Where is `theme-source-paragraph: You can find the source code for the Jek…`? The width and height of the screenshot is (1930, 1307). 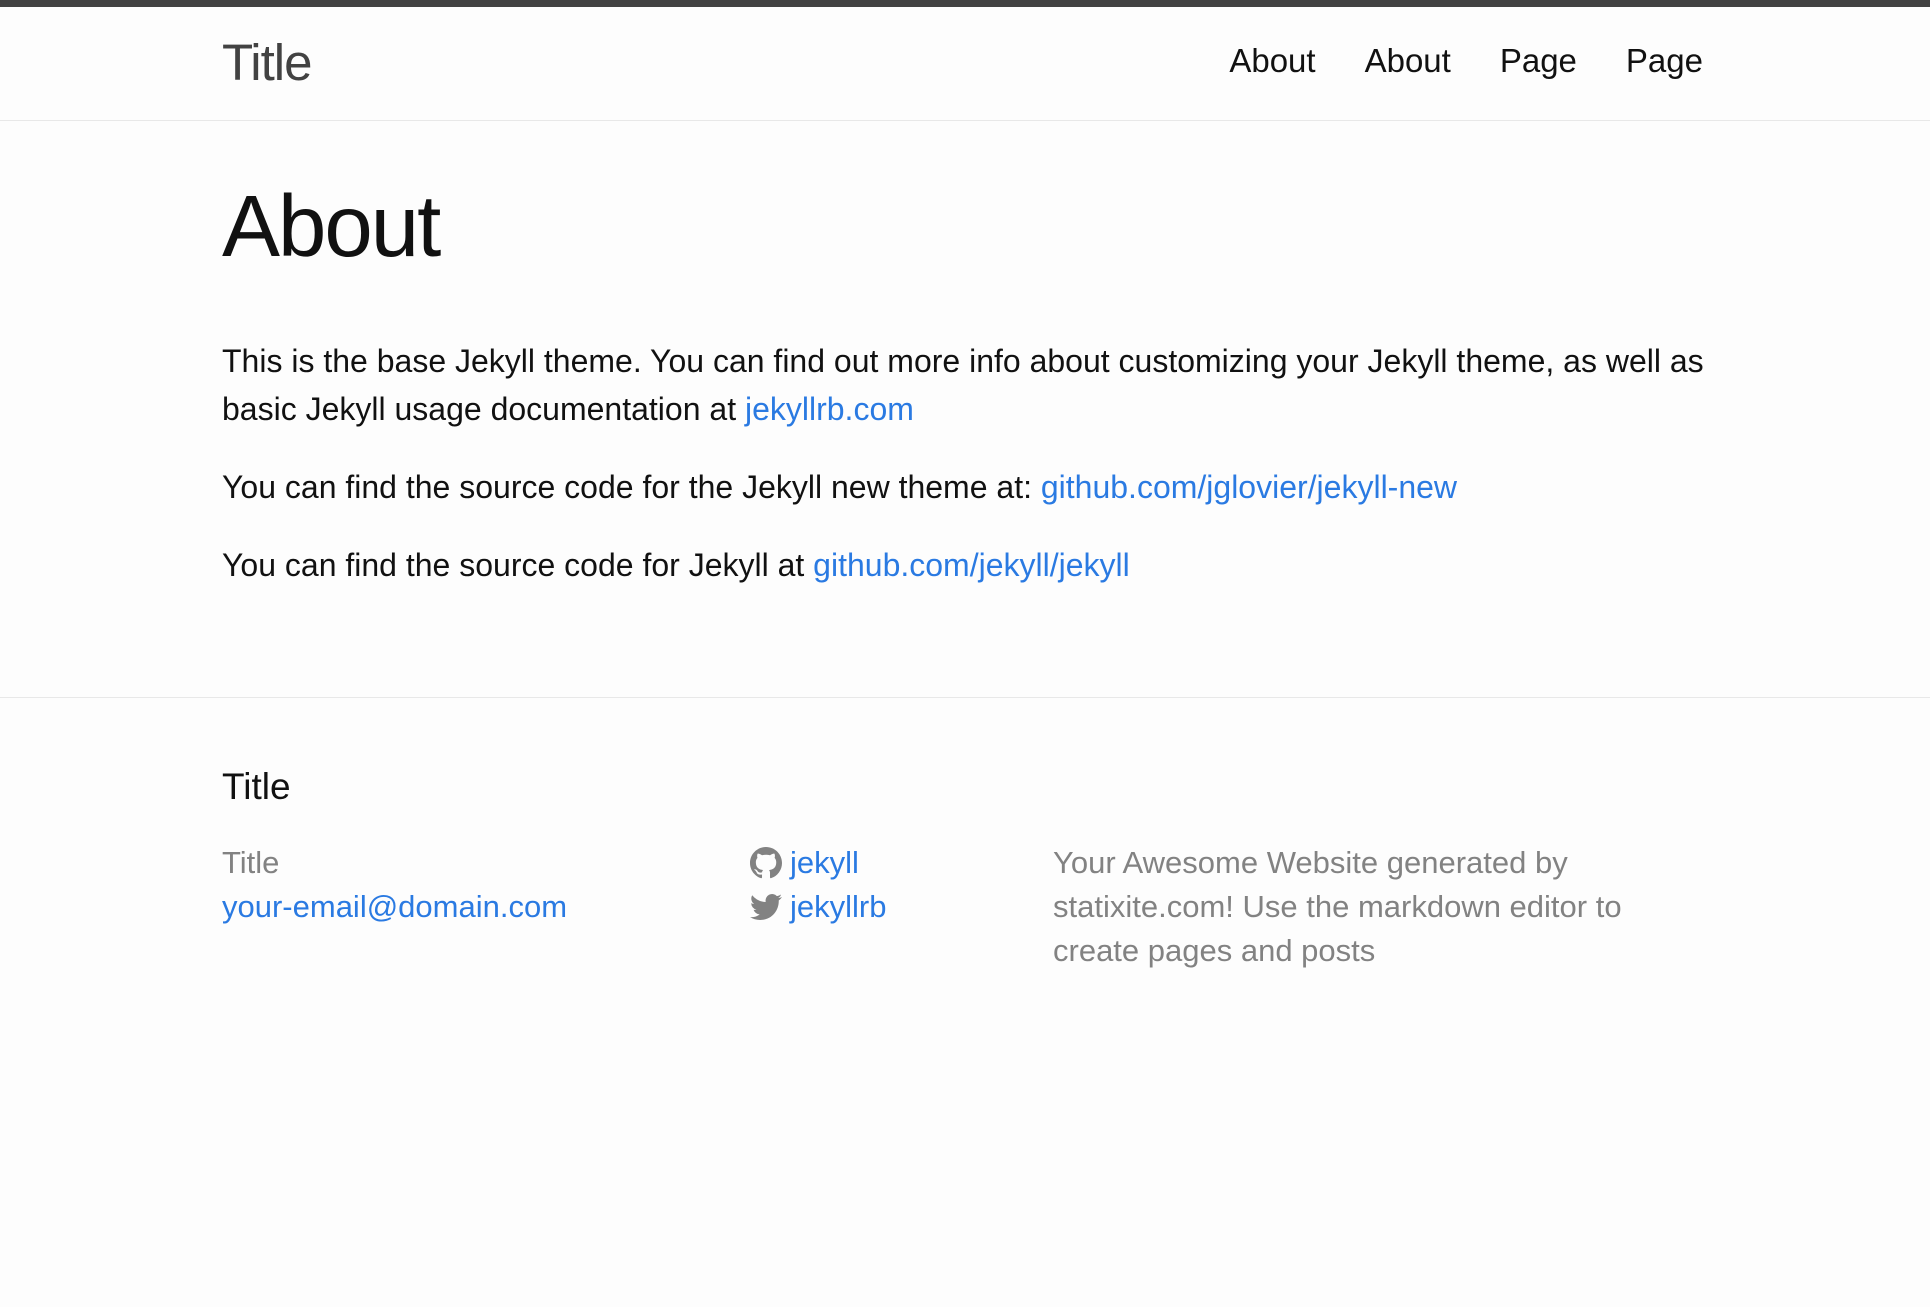 theme-source-paragraph: You can find the source code for the Jek… is located at coordinates (965, 487).